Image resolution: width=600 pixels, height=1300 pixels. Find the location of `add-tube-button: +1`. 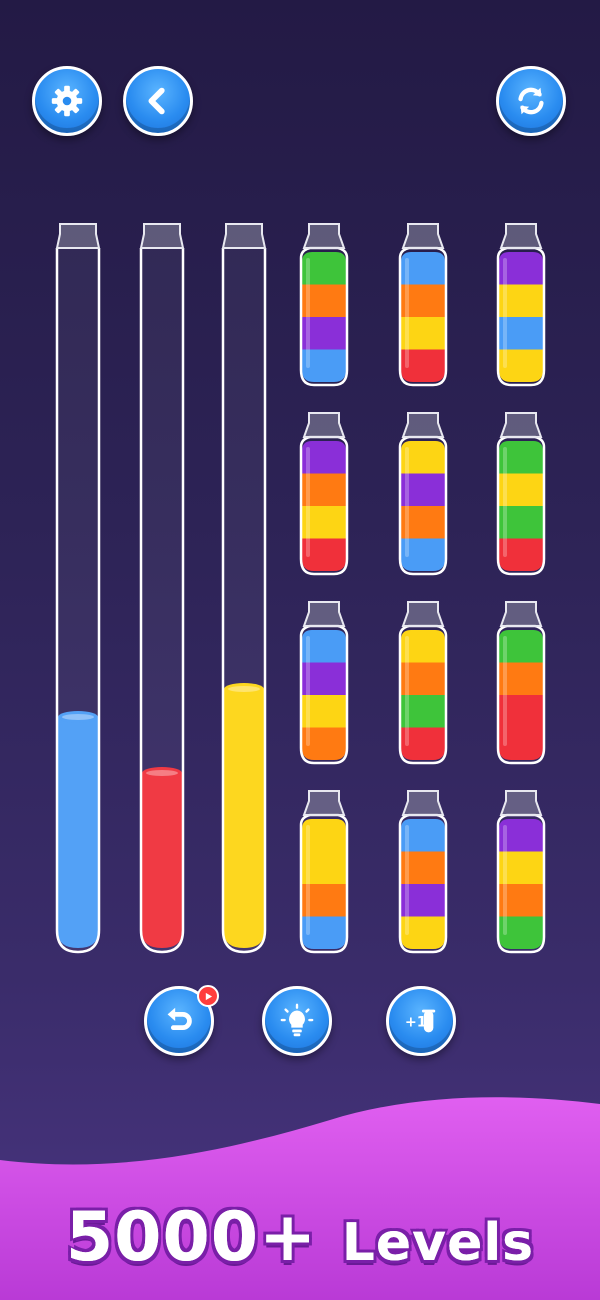

add-tube-button: +1 is located at coordinates (421, 1021).